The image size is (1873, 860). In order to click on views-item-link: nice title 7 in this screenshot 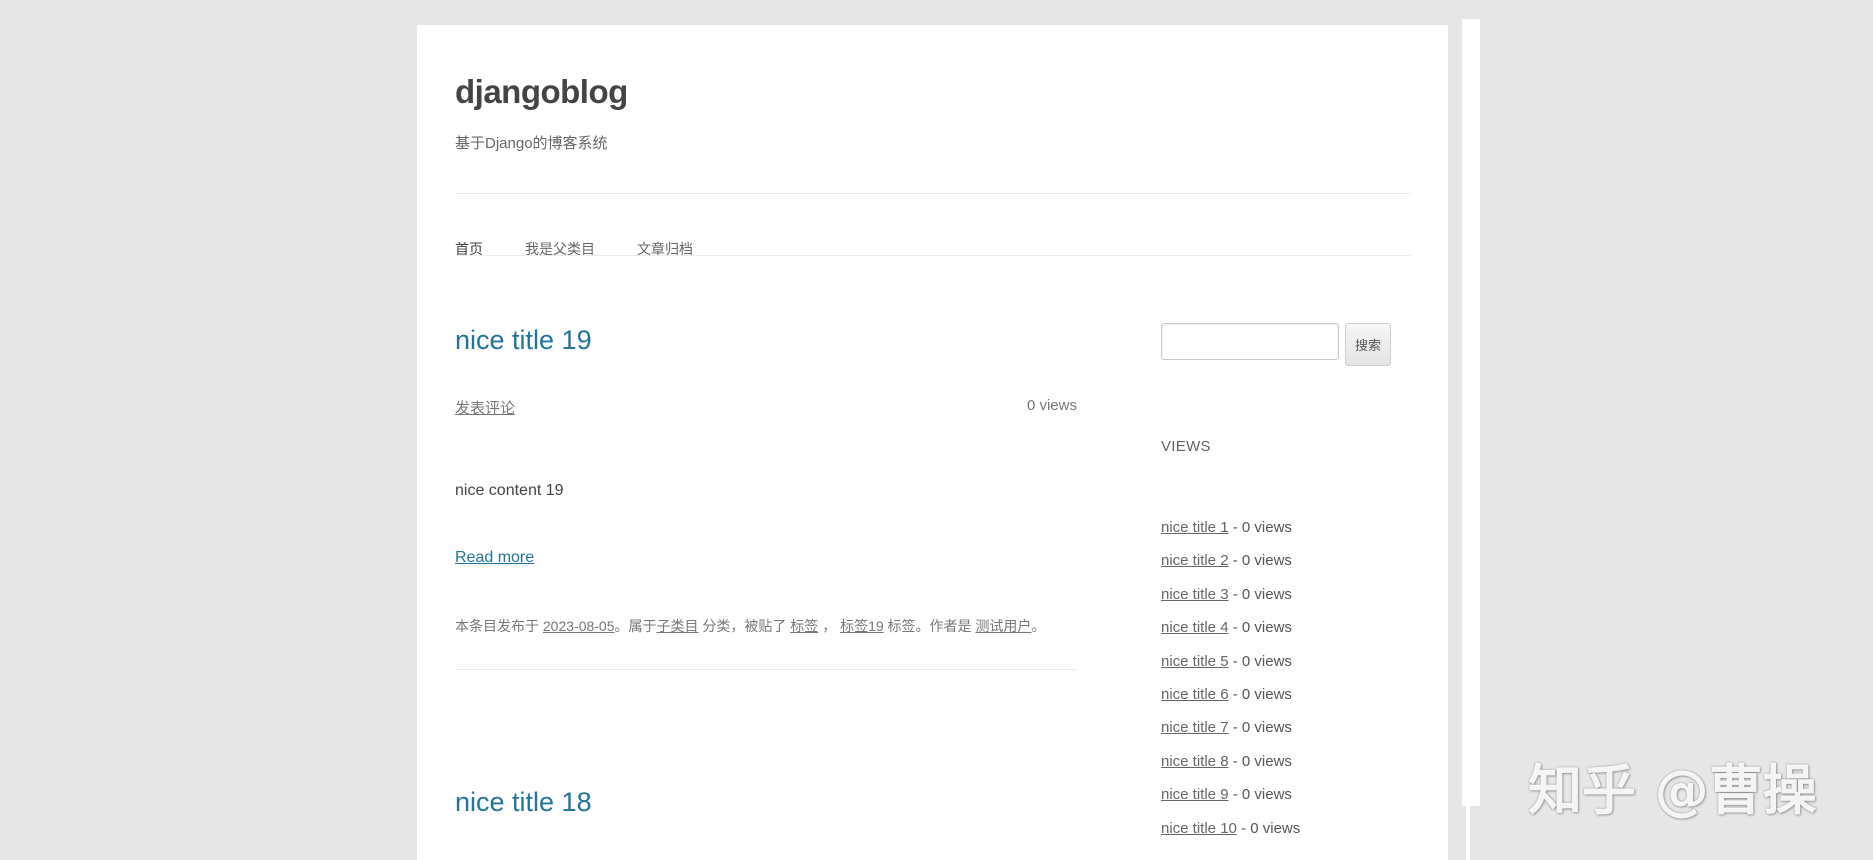, I will do `click(1195, 727)`.